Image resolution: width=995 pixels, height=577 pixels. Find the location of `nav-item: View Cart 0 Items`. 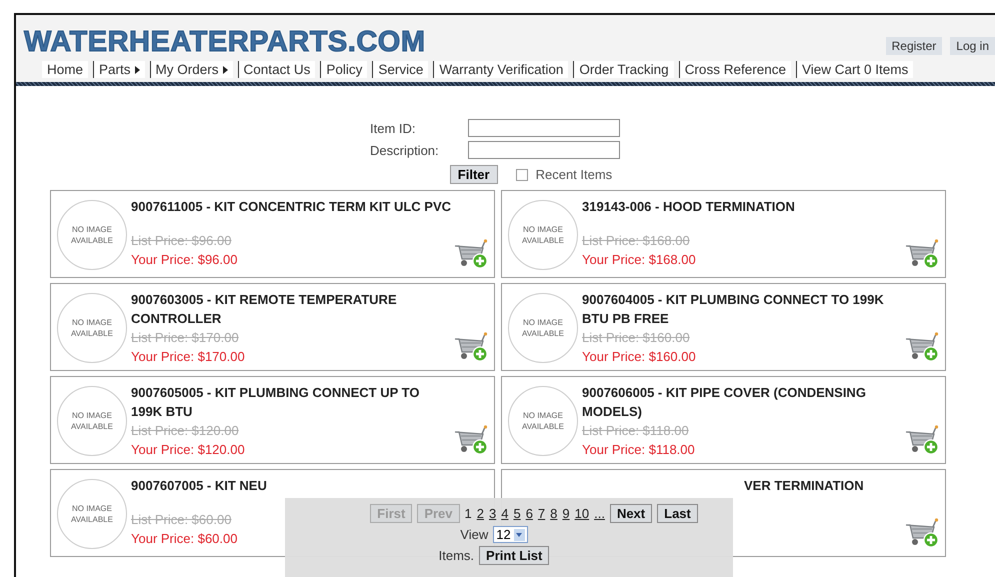

nav-item: View Cart 0 Items is located at coordinates (855, 69).